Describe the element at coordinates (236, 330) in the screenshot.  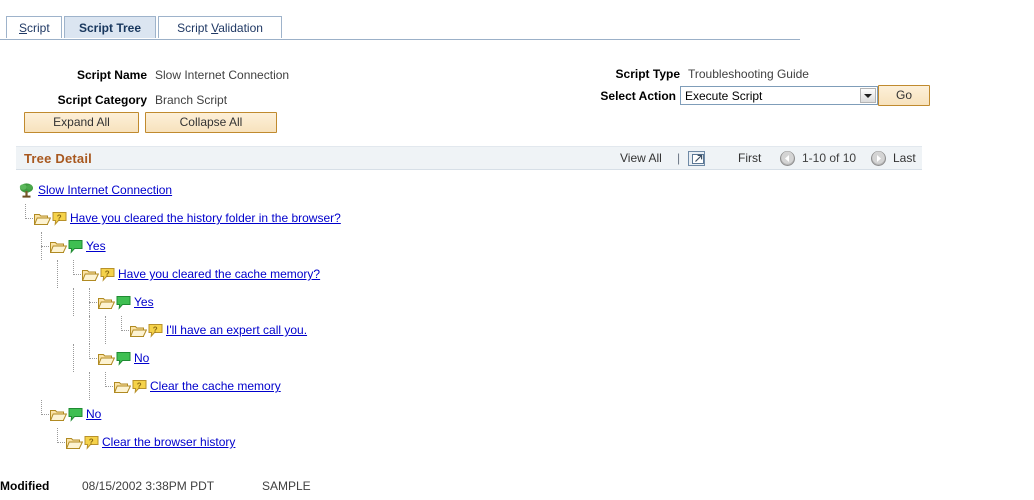
I see `tree-node-link: I'll have an expert call you.` at that location.